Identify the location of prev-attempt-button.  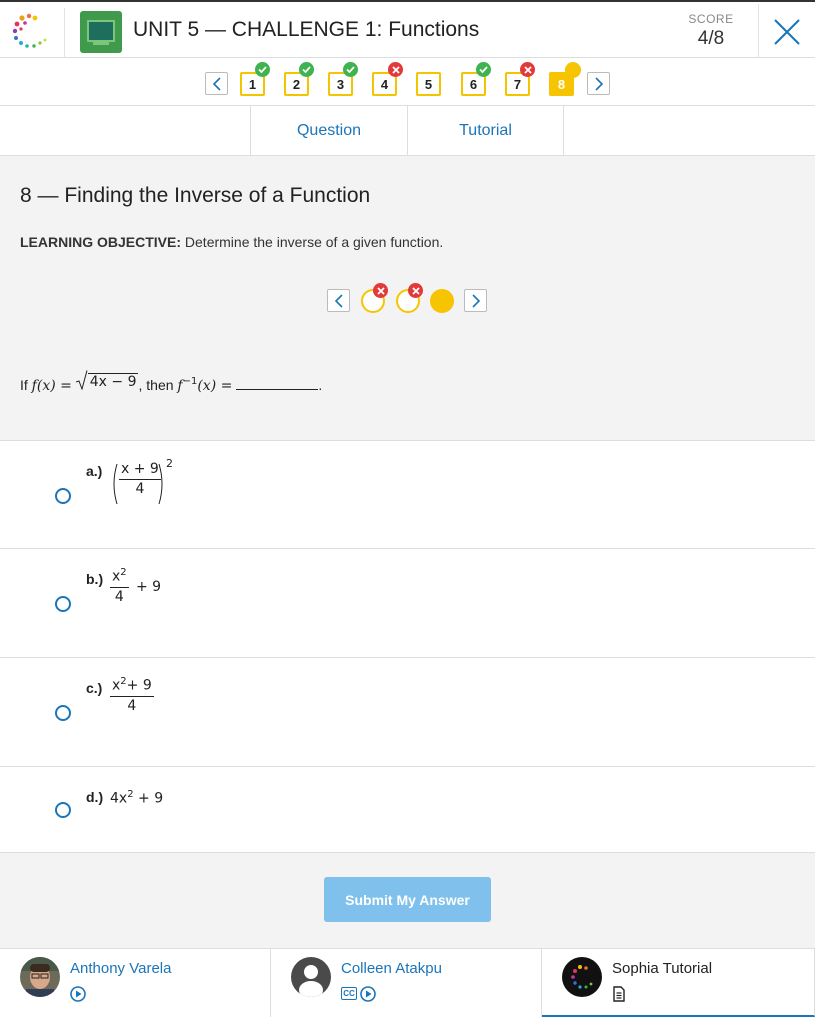
(338, 300).